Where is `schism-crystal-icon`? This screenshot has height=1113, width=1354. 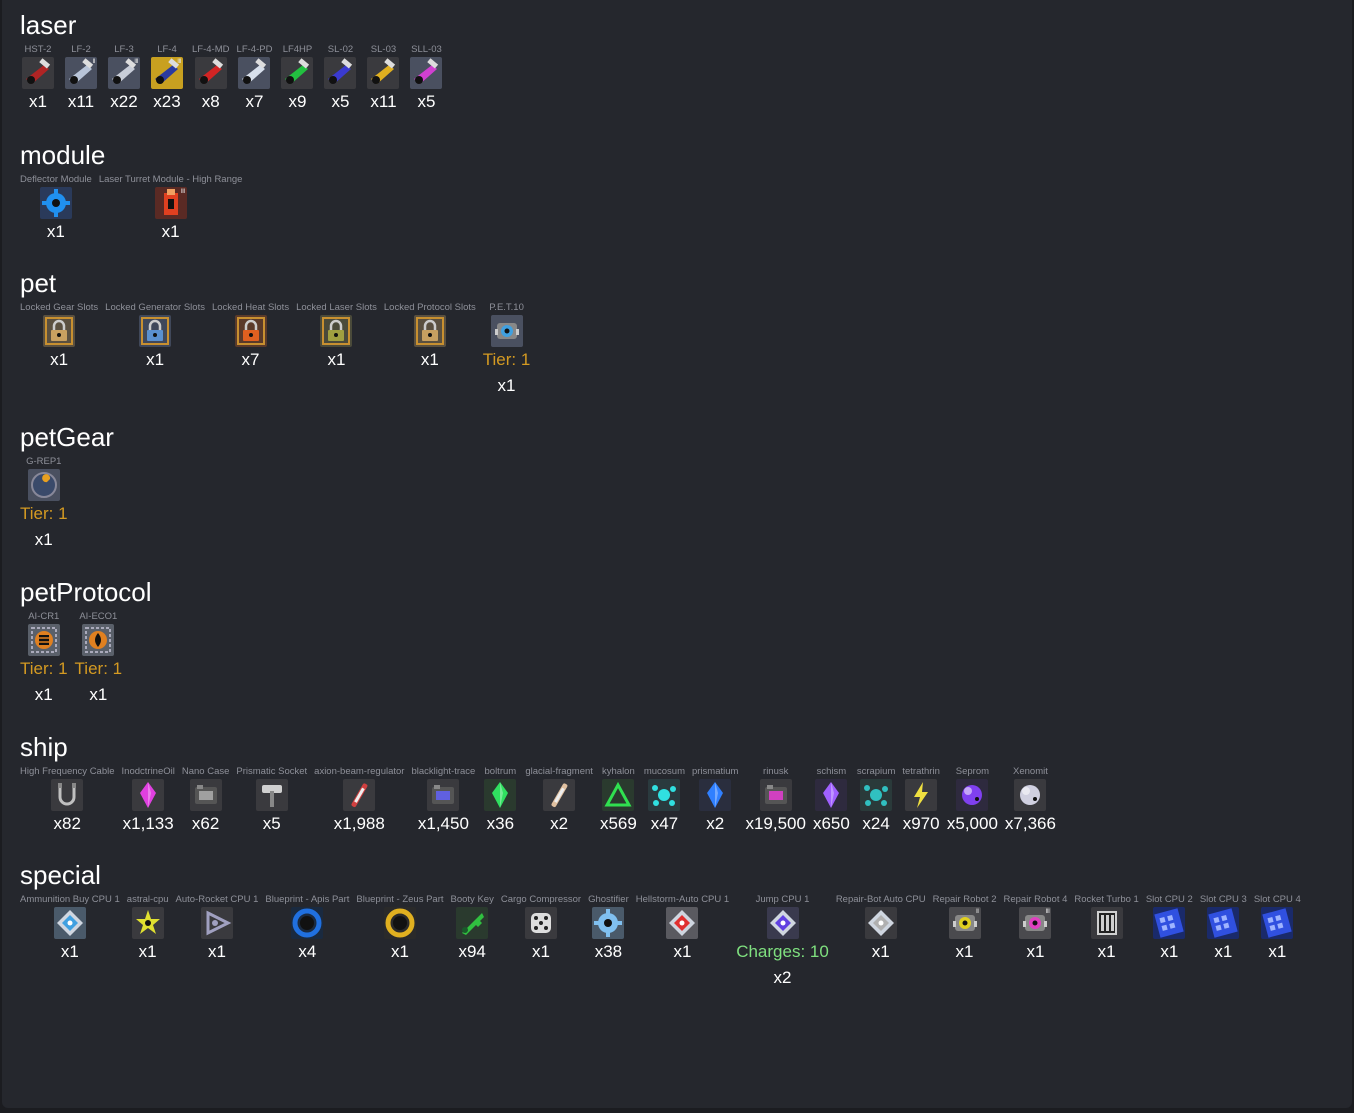
schism-crystal-icon is located at coordinates (831, 795).